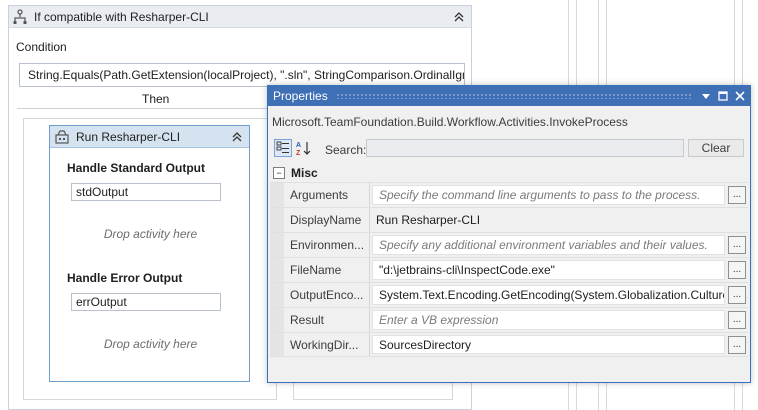  Describe the element at coordinates (146, 192) in the screenshot. I see `std-output-input` at that location.